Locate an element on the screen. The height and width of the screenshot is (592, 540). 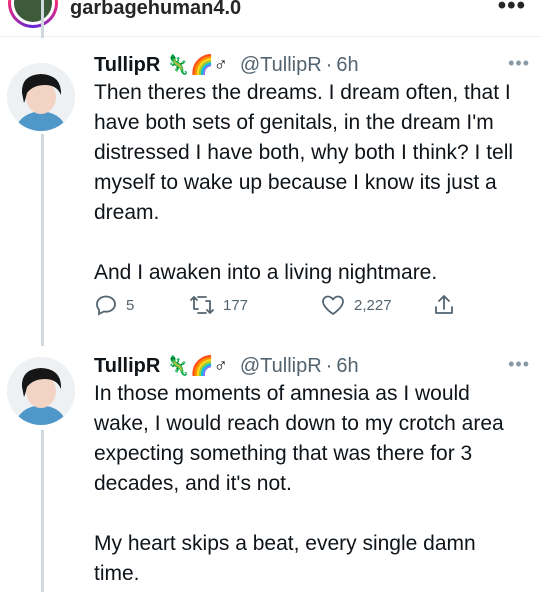
reply-icon is located at coordinates (106, 305).